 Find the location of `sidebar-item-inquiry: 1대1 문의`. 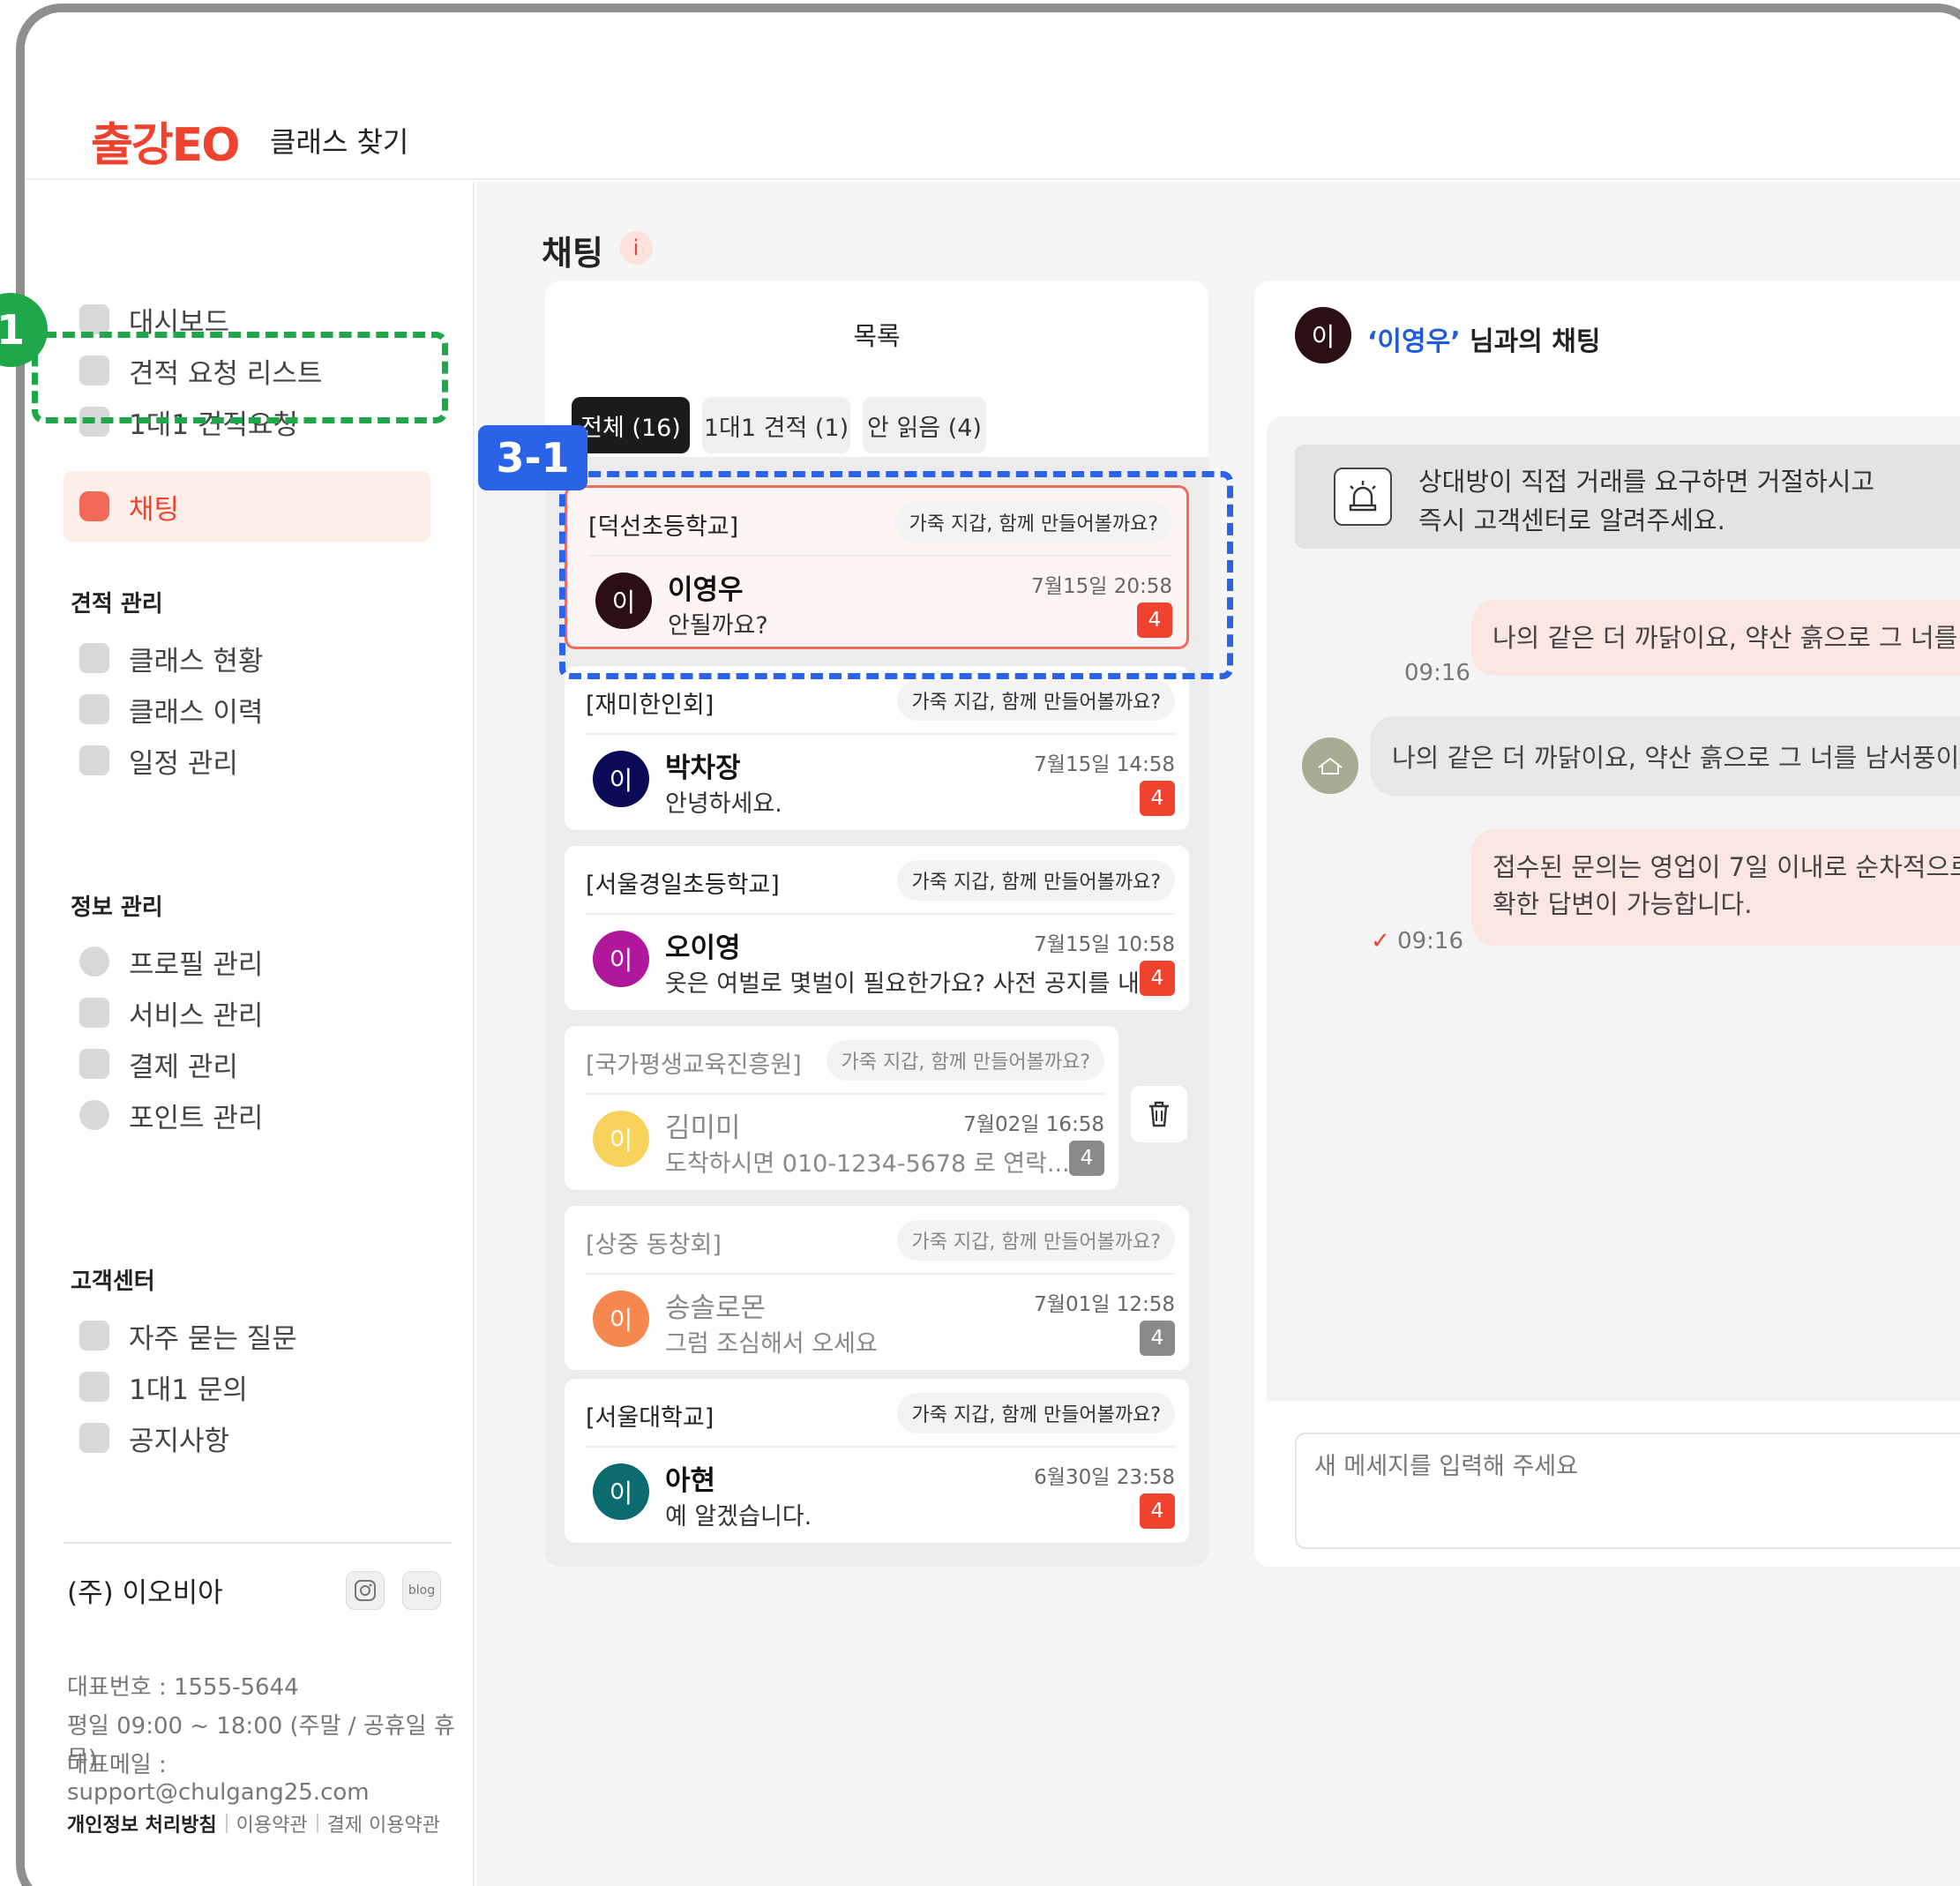

sidebar-item-inquiry: 1대1 문의 is located at coordinates (163, 1387).